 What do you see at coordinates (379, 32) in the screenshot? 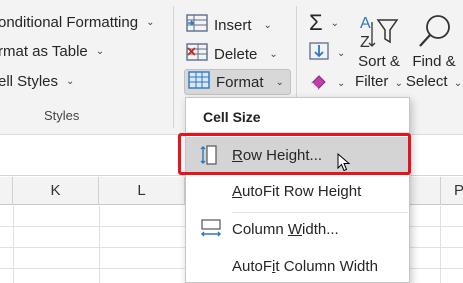
I see `sort-filter-icon: A Z` at bounding box center [379, 32].